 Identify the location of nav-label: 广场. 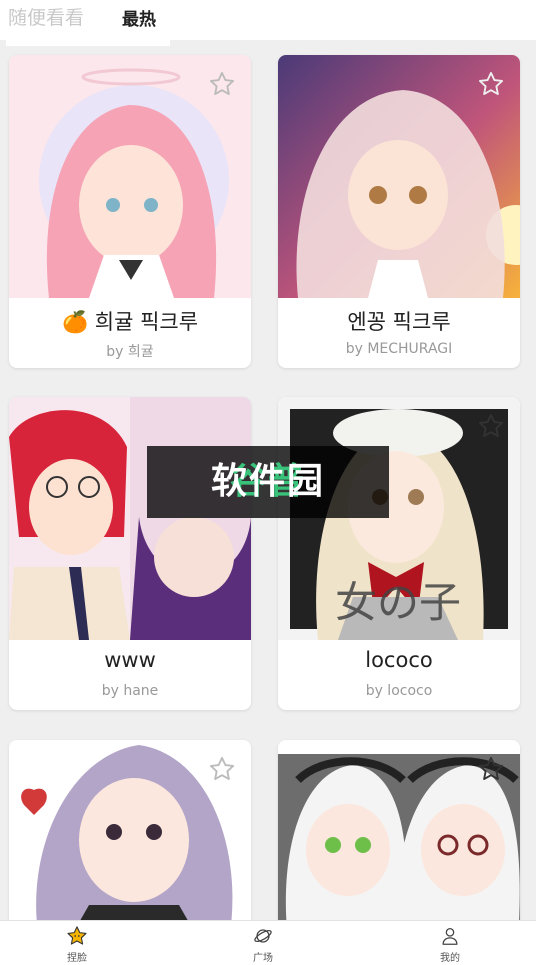
(263, 958).